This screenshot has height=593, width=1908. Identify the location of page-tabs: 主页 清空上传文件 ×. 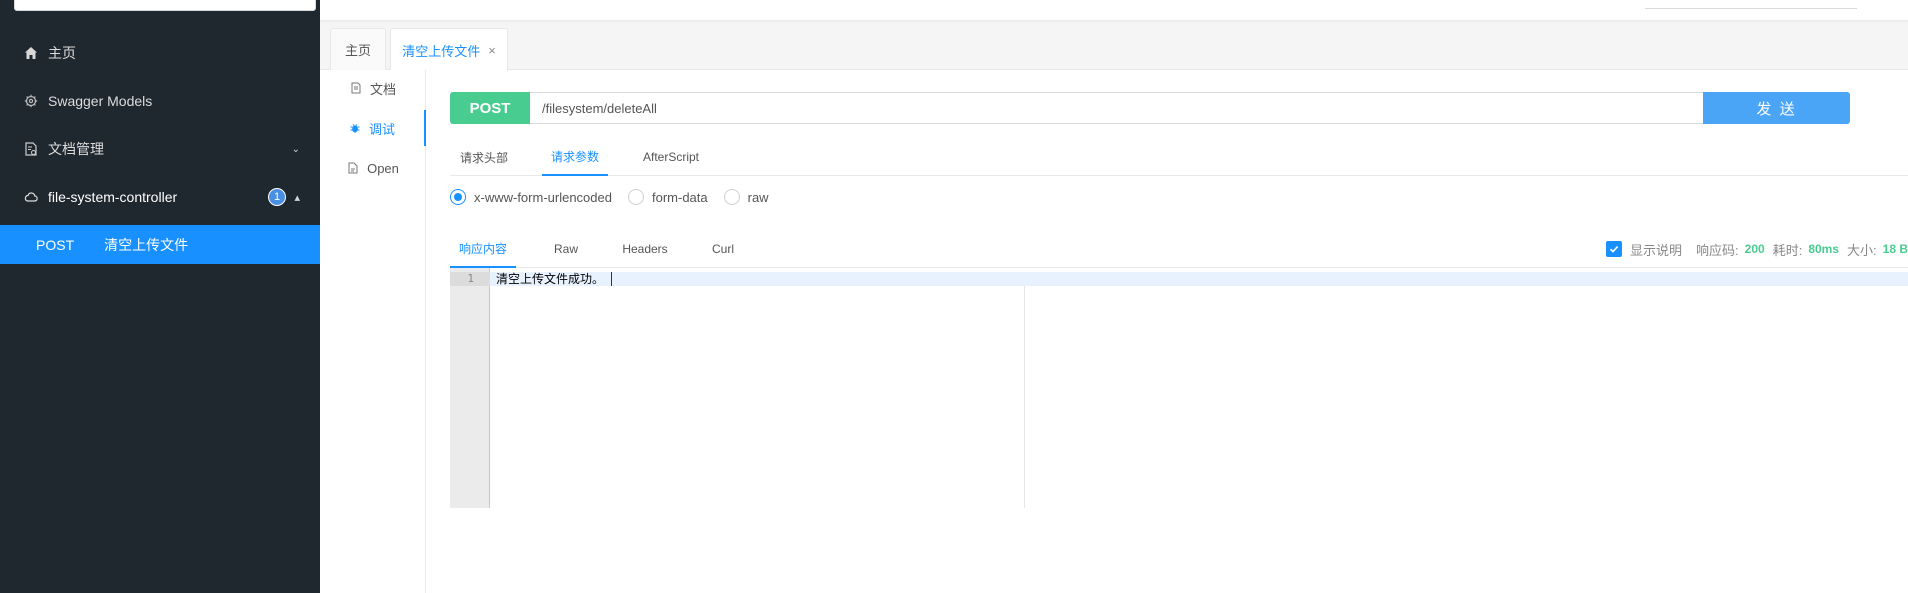
(1114, 46).